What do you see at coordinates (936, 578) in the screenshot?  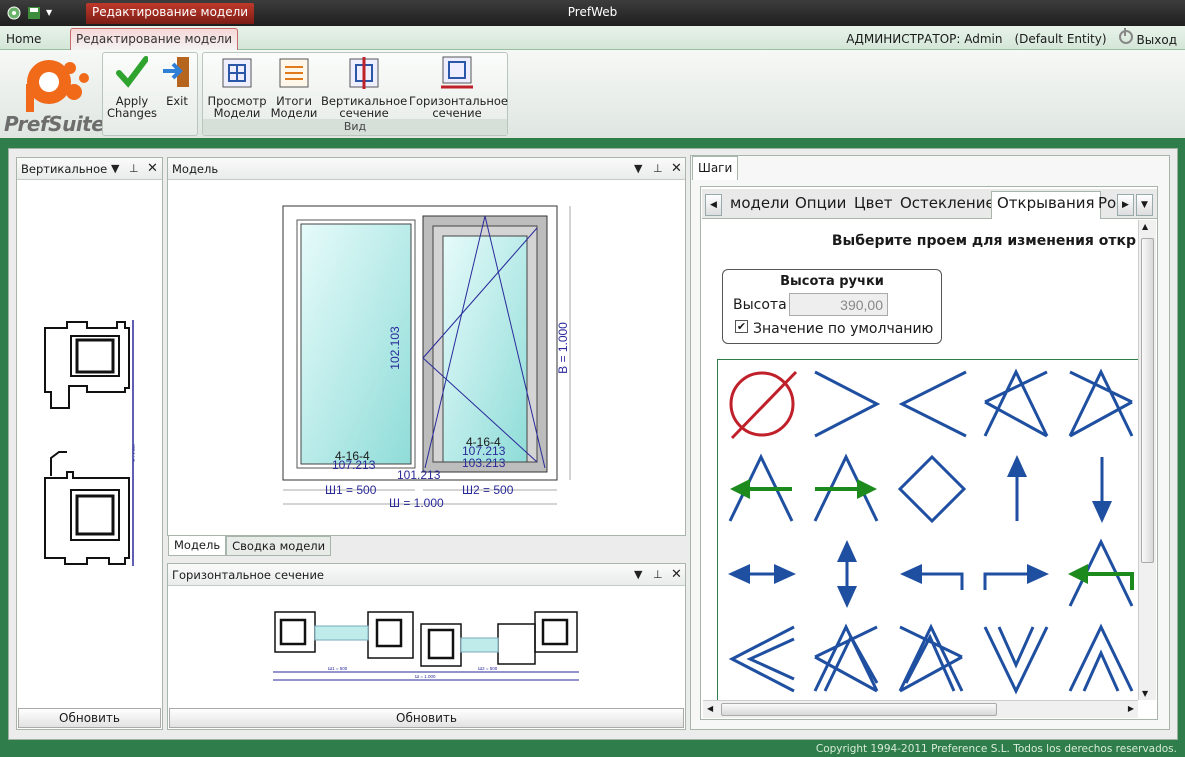 I see `opening-lift-slide-left-icon` at bounding box center [936, 578].